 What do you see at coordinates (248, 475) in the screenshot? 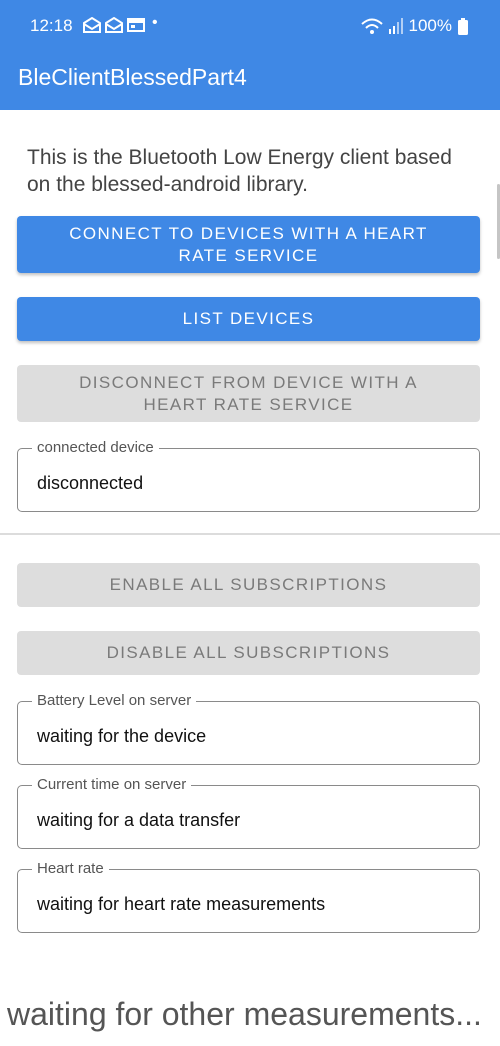
I see `connected-device-field: connected device disconnected` at bounding box center [248, 475].